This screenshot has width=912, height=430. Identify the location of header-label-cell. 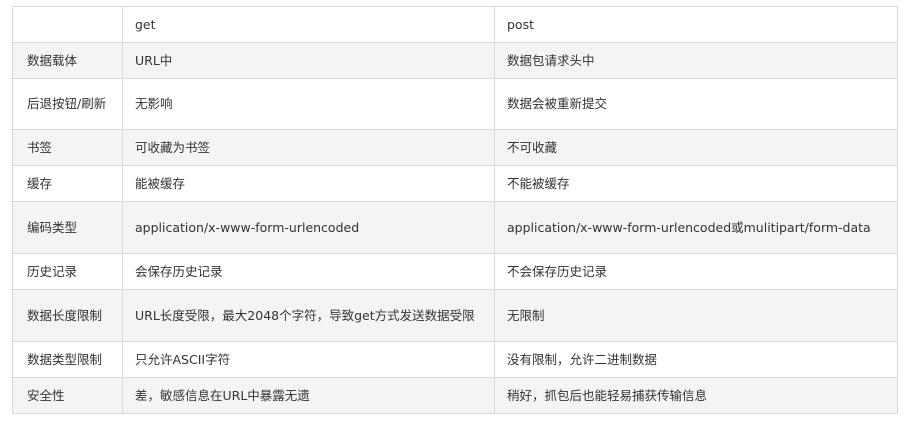
(67, 24).